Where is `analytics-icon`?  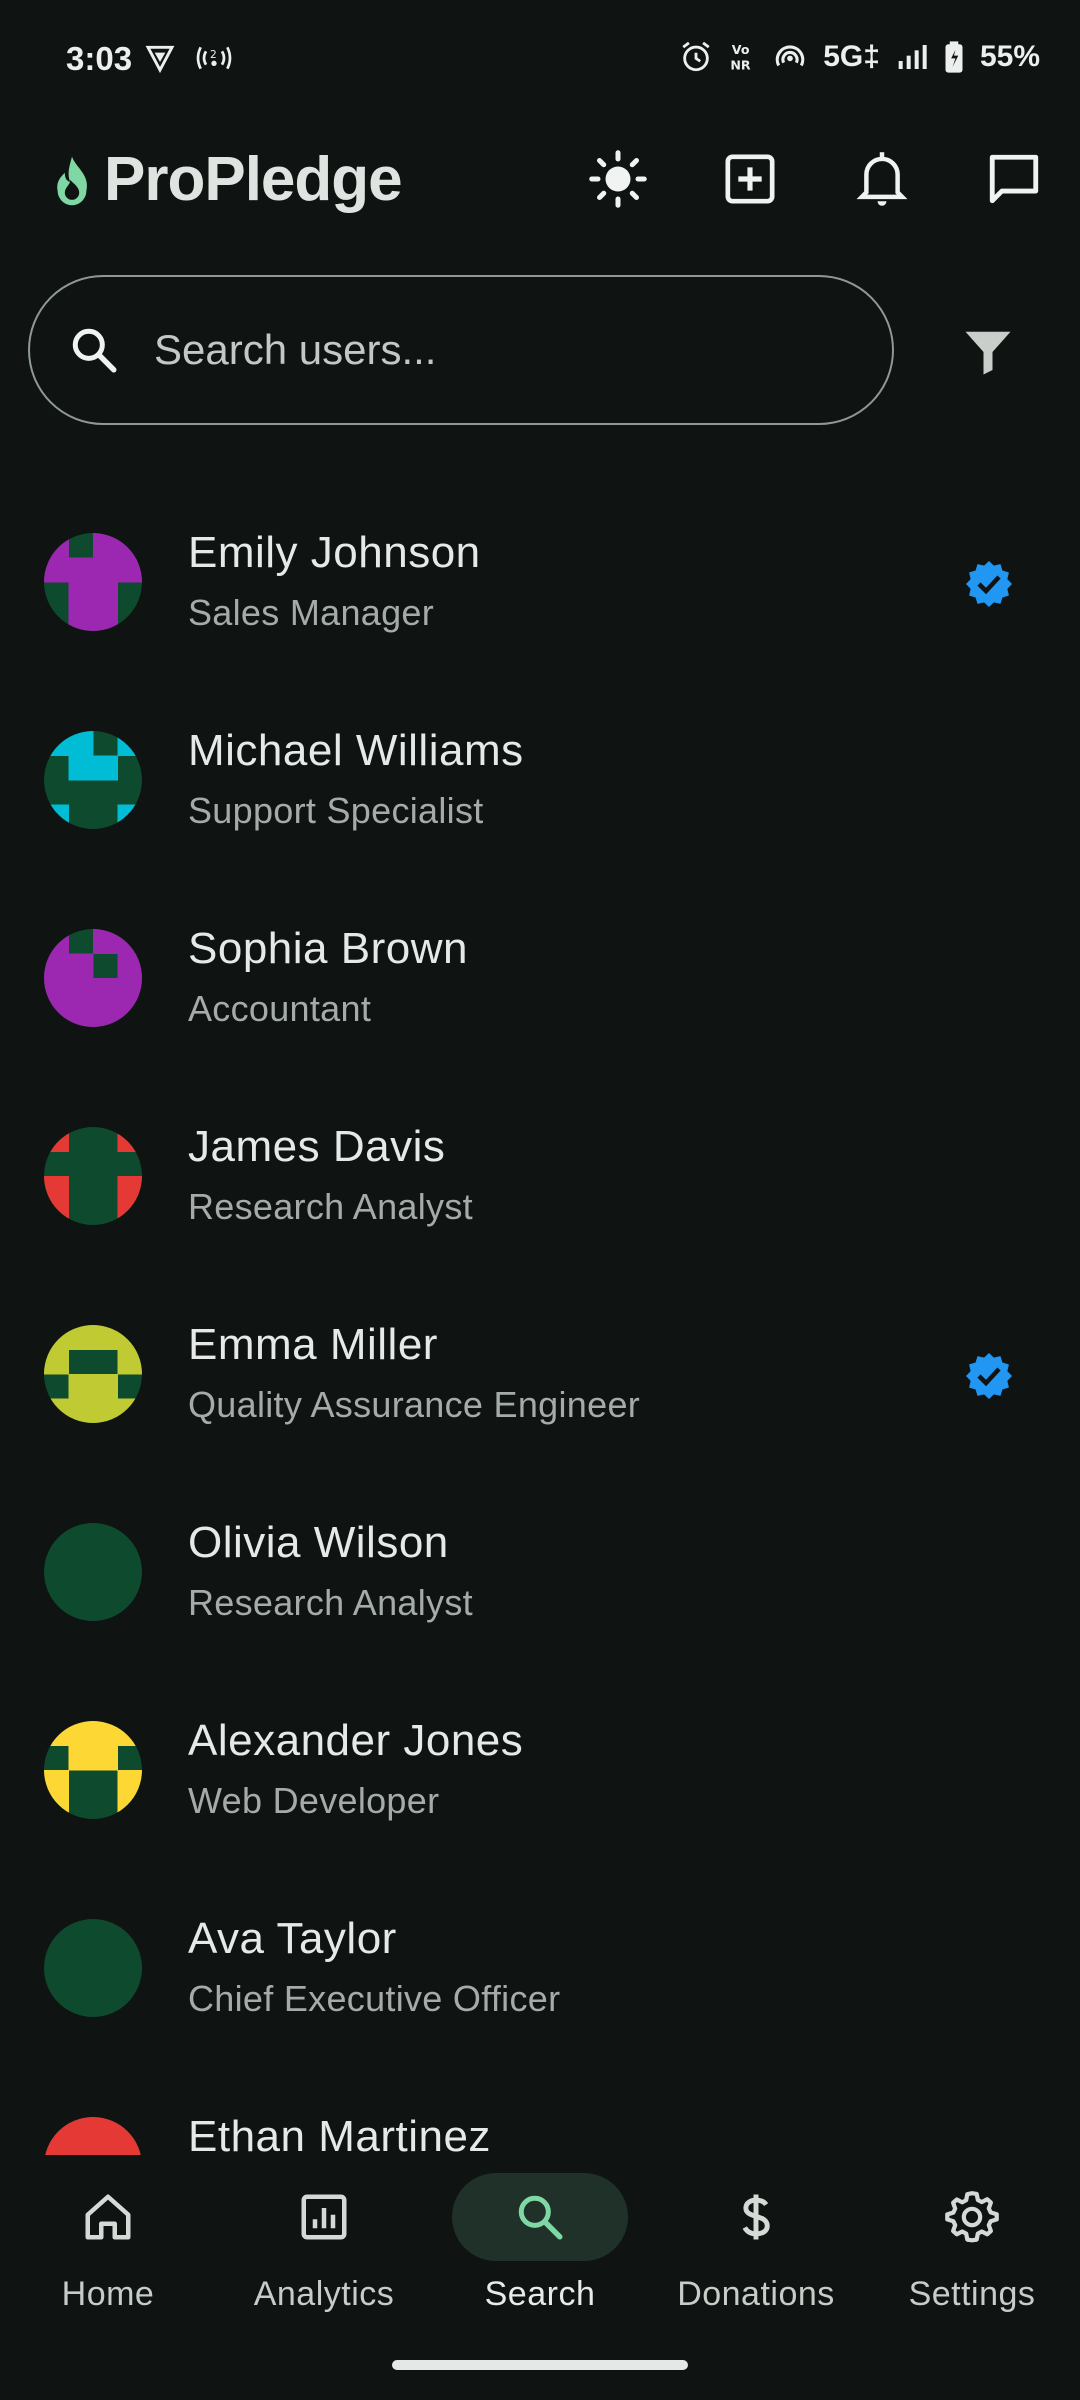
analytics-icon is located at coordinates (324, 2217).